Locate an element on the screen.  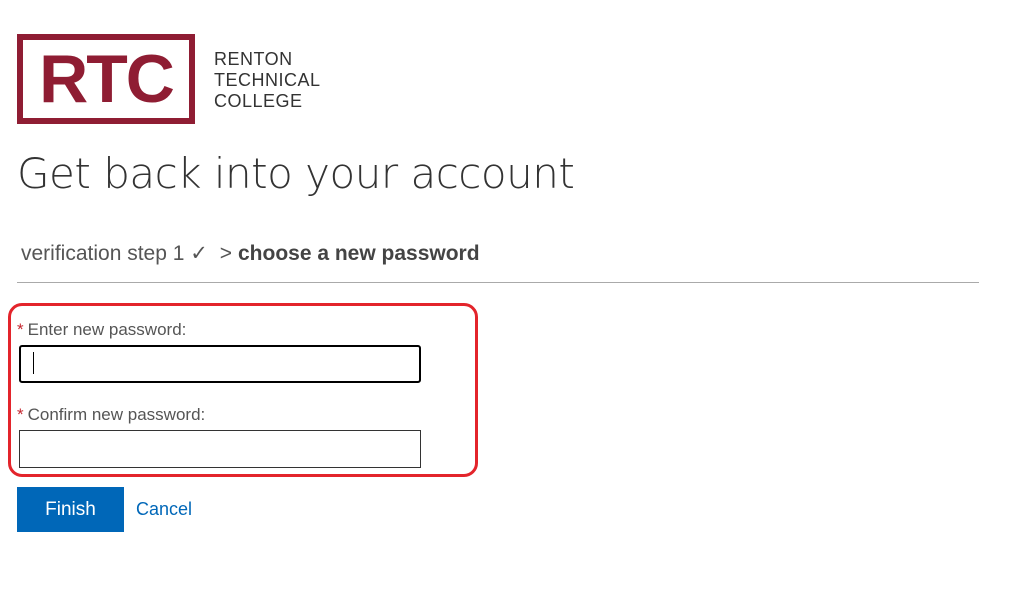
confirm-password-input is located at coordinates (220, 449).